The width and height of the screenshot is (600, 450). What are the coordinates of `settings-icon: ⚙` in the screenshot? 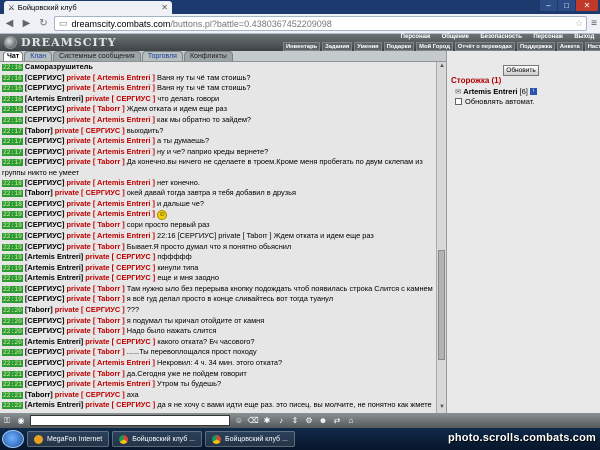 It's located at (309, 421).